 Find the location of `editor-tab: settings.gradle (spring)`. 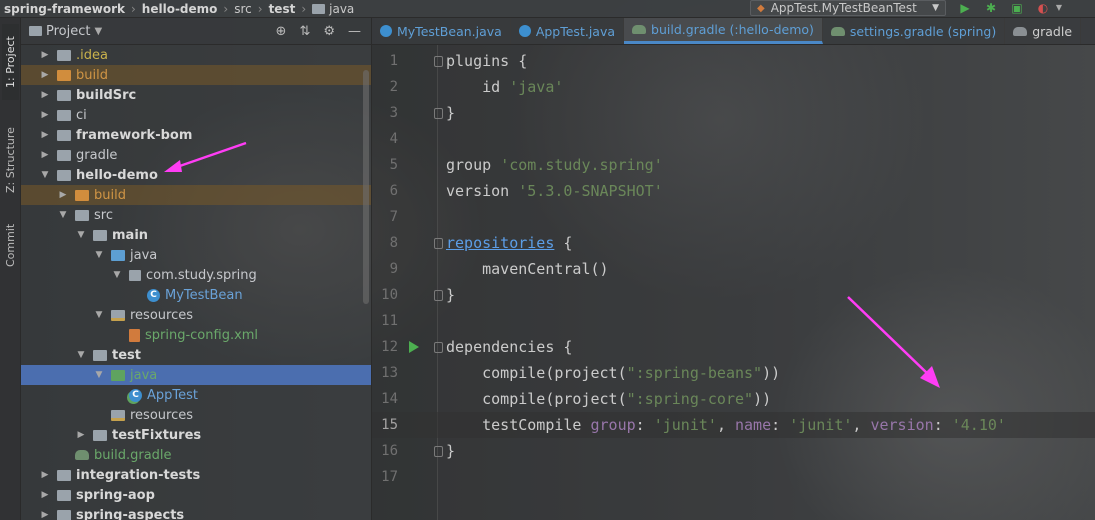

editor-tab: settings.gradle (spring) is located at coordinates (914, 31).